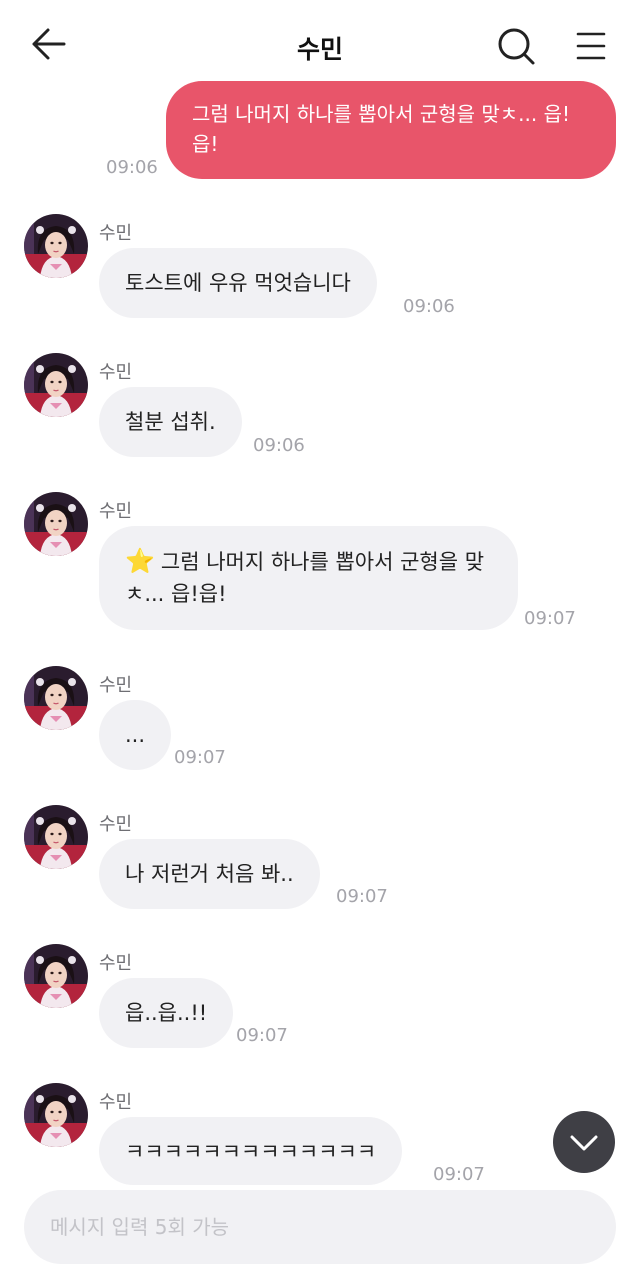 This screenshot has height=1271, width=640. I want to click on star-icon: ⭐, so click(140, 561).